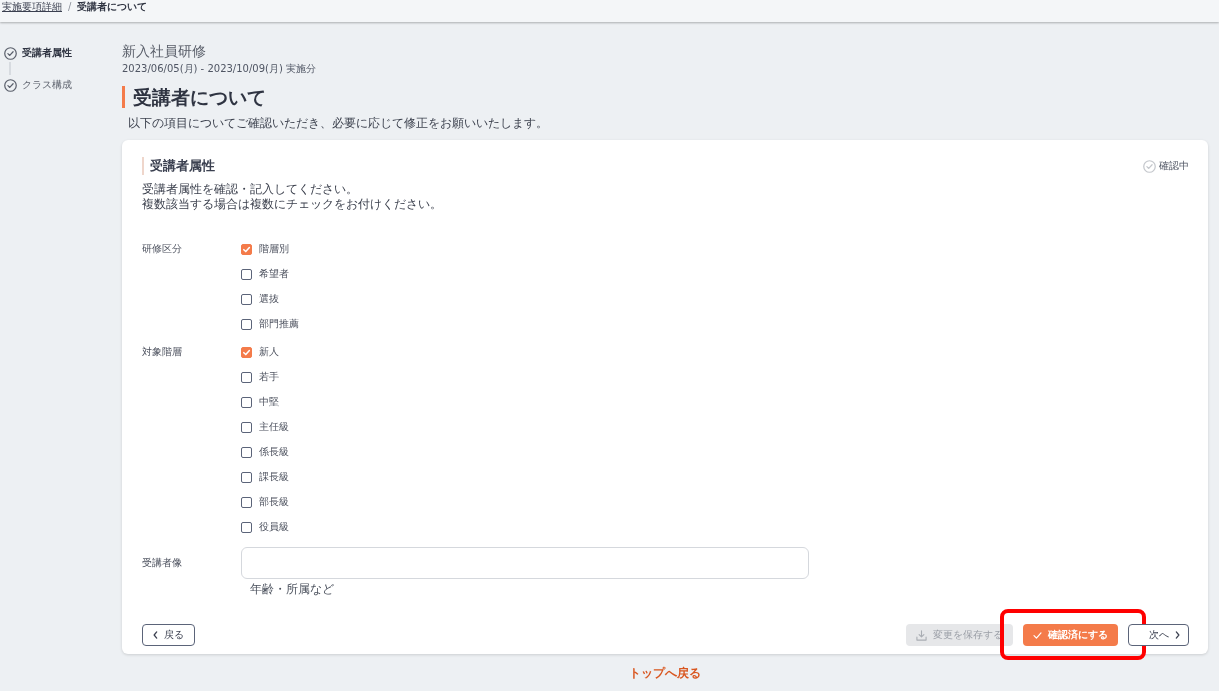  I want to click on instruction-text: 複数該当する場合は複数にチェックをお付けください。, so click(292, 204).